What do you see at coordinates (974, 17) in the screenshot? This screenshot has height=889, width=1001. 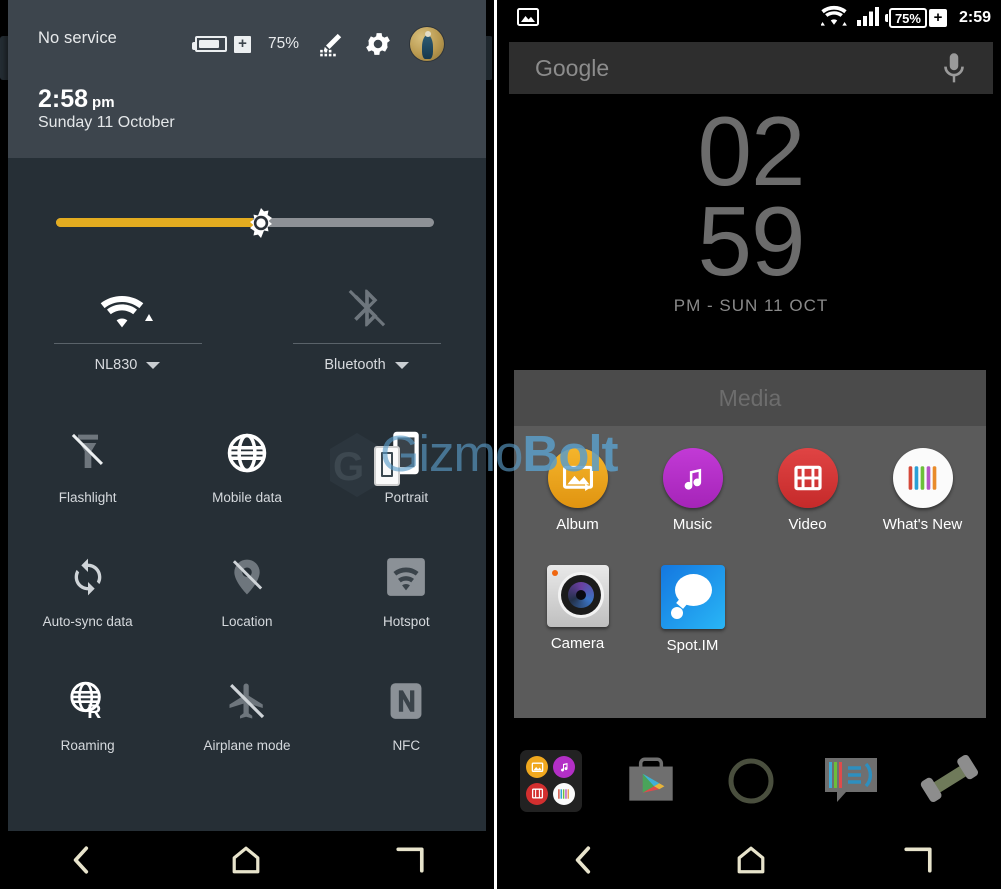 I see `status-bar-clock: 2:59` at bounding box center [974, 17].